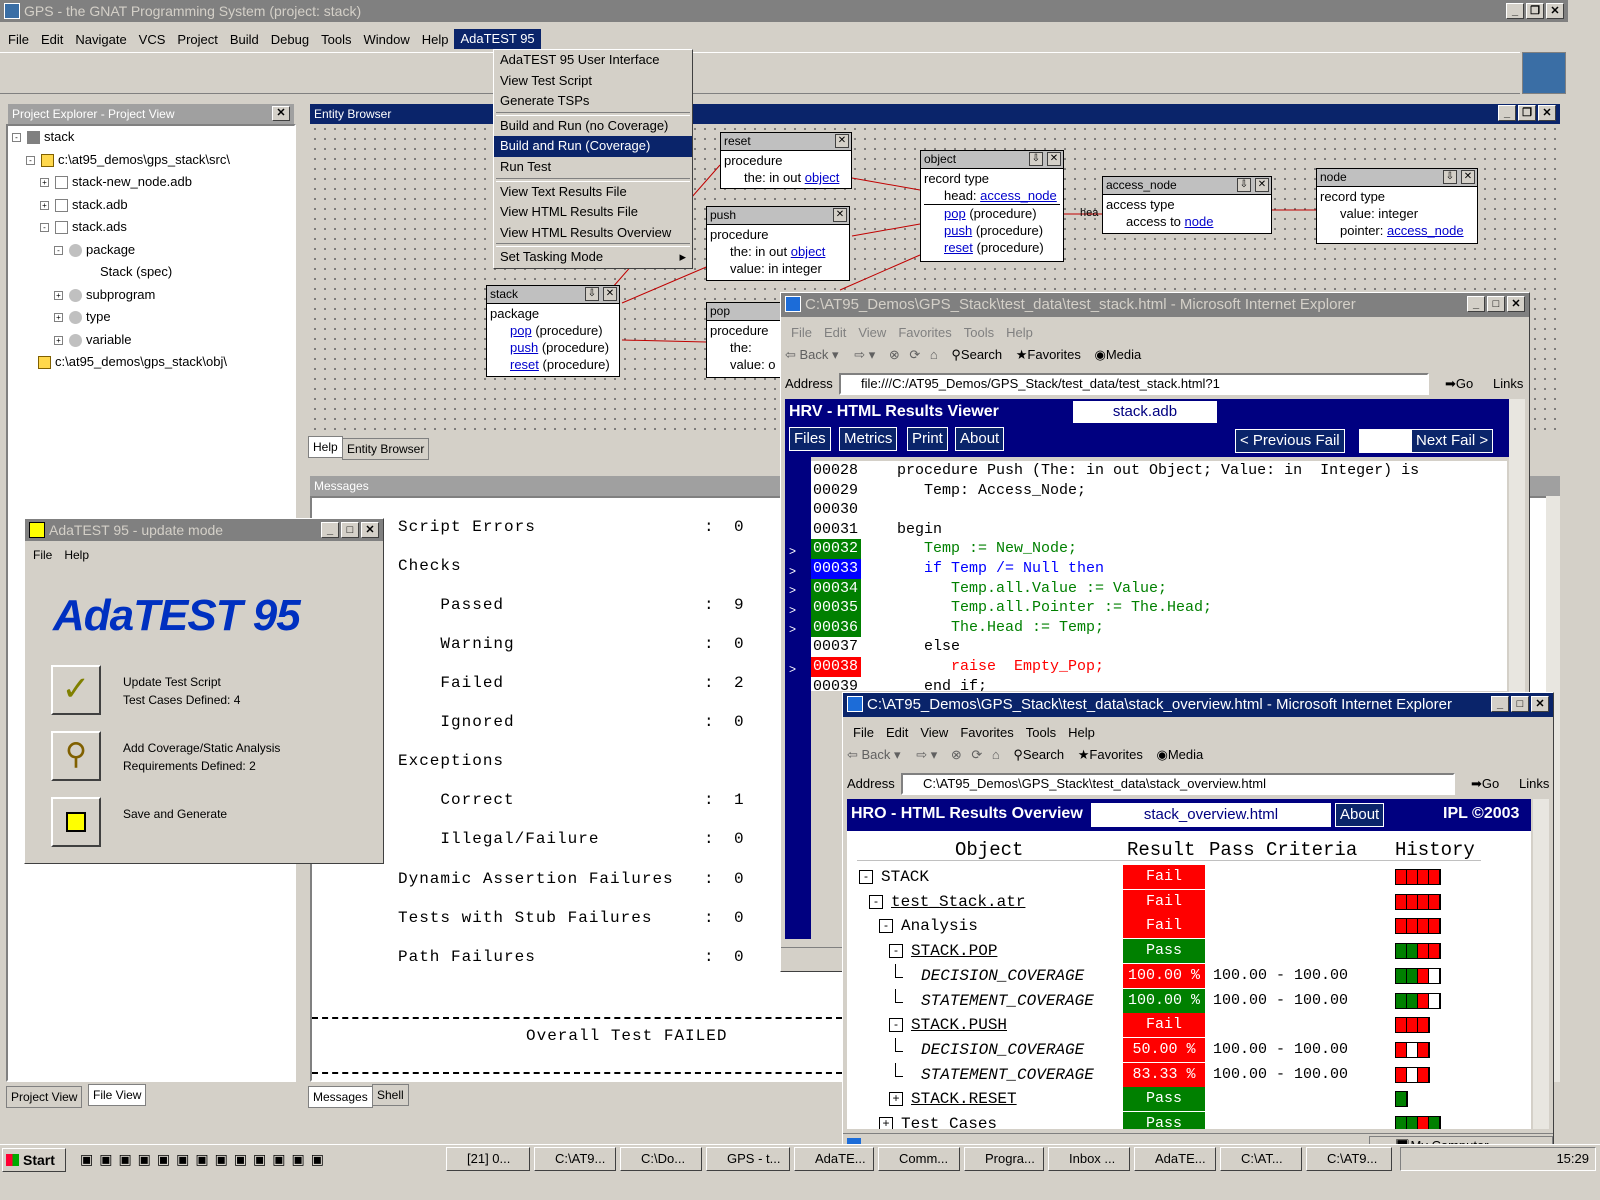  What do you see at coordinates (390, 1095) in the screenshot?
I see `tab-shell: Shell` at bounding box center [390, 1095].